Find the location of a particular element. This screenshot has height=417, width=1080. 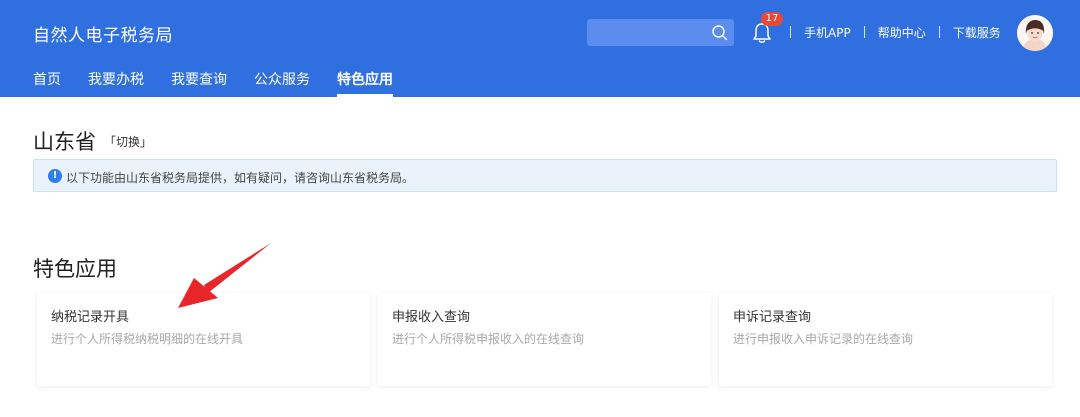

main-nav: 首页 我要办税 我要查询 公众服务 特色应用 is located at coordinates (226, 84).